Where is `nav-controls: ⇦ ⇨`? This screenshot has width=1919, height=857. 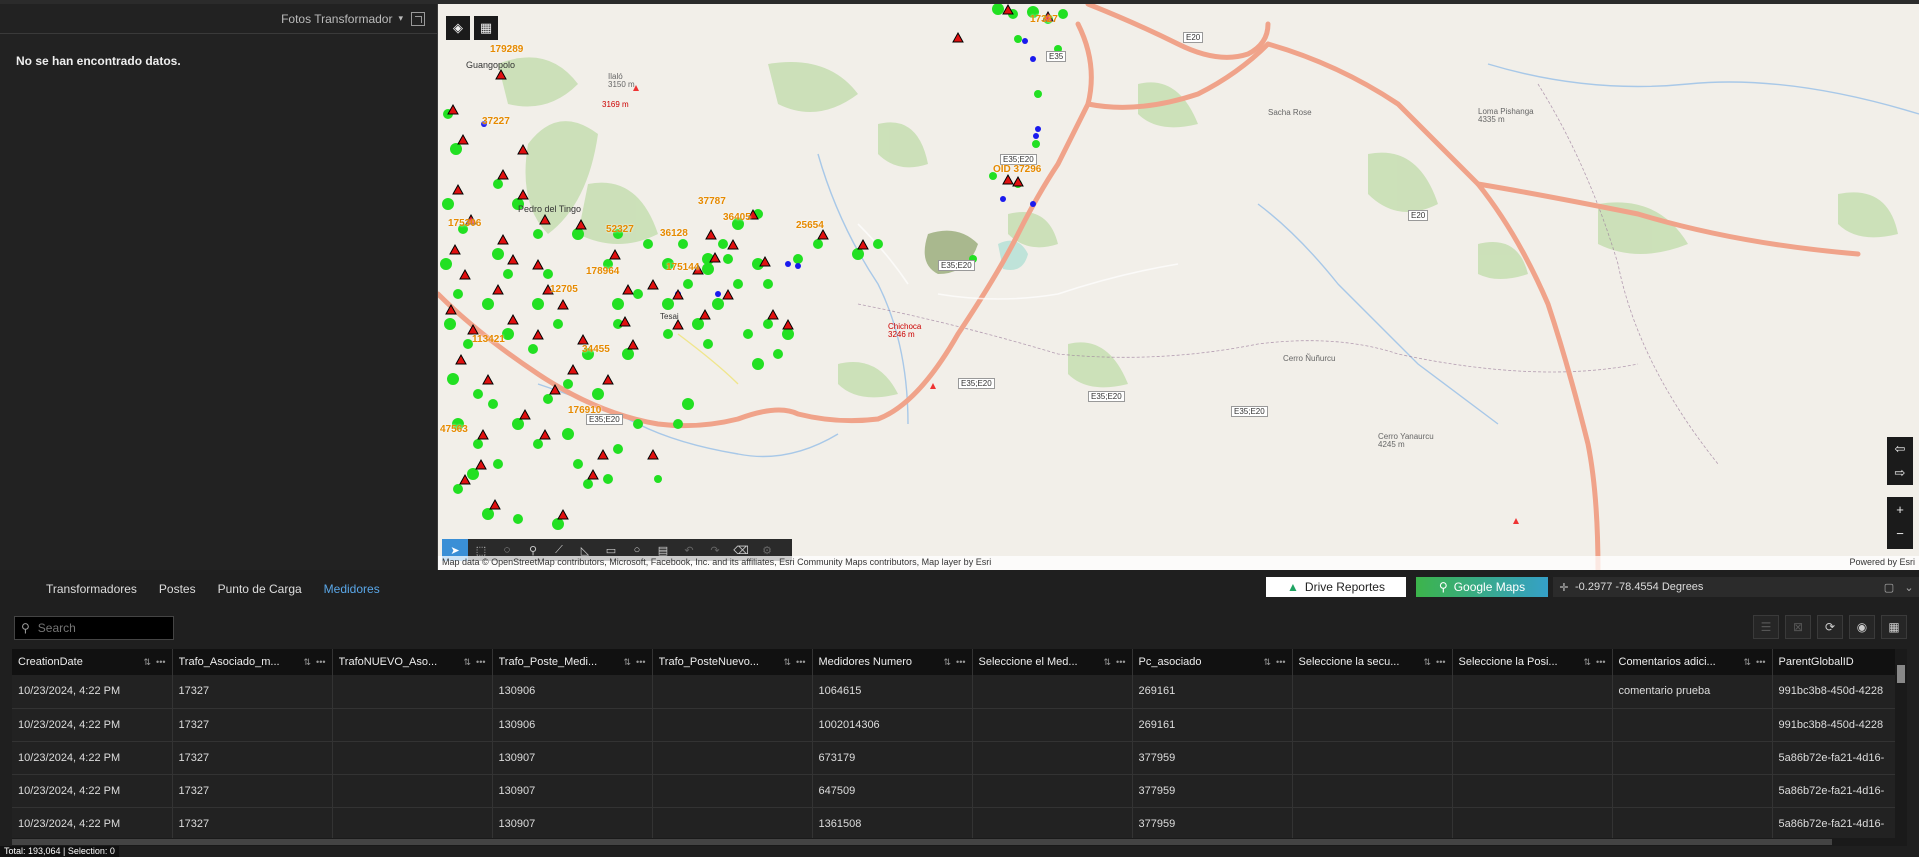 nav-controls: ⇦ ⇨ is located at coordinates (1900, 461).